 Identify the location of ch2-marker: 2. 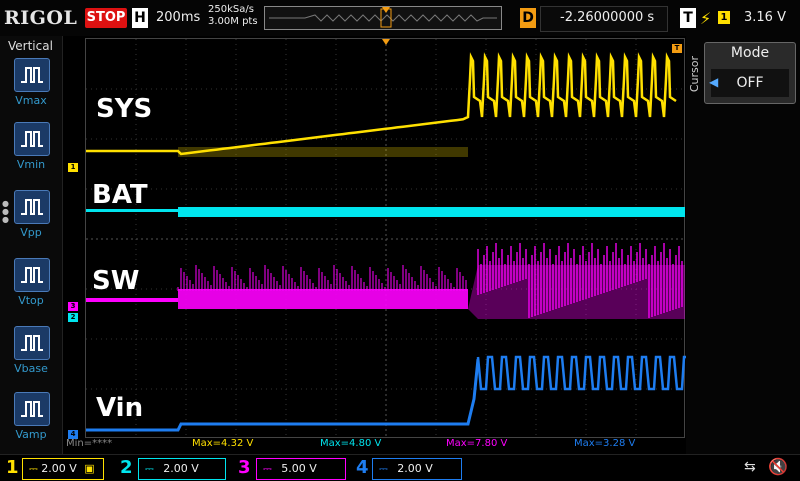
(73, 317).